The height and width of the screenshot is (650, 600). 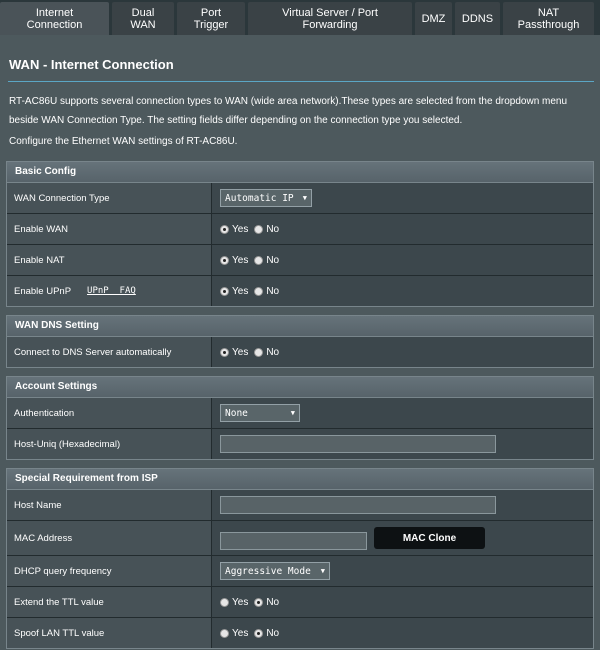 I want to click on enable-upnp-label-cell: Enable UPnP UPnP FAQ, so click(x=109, y=291).